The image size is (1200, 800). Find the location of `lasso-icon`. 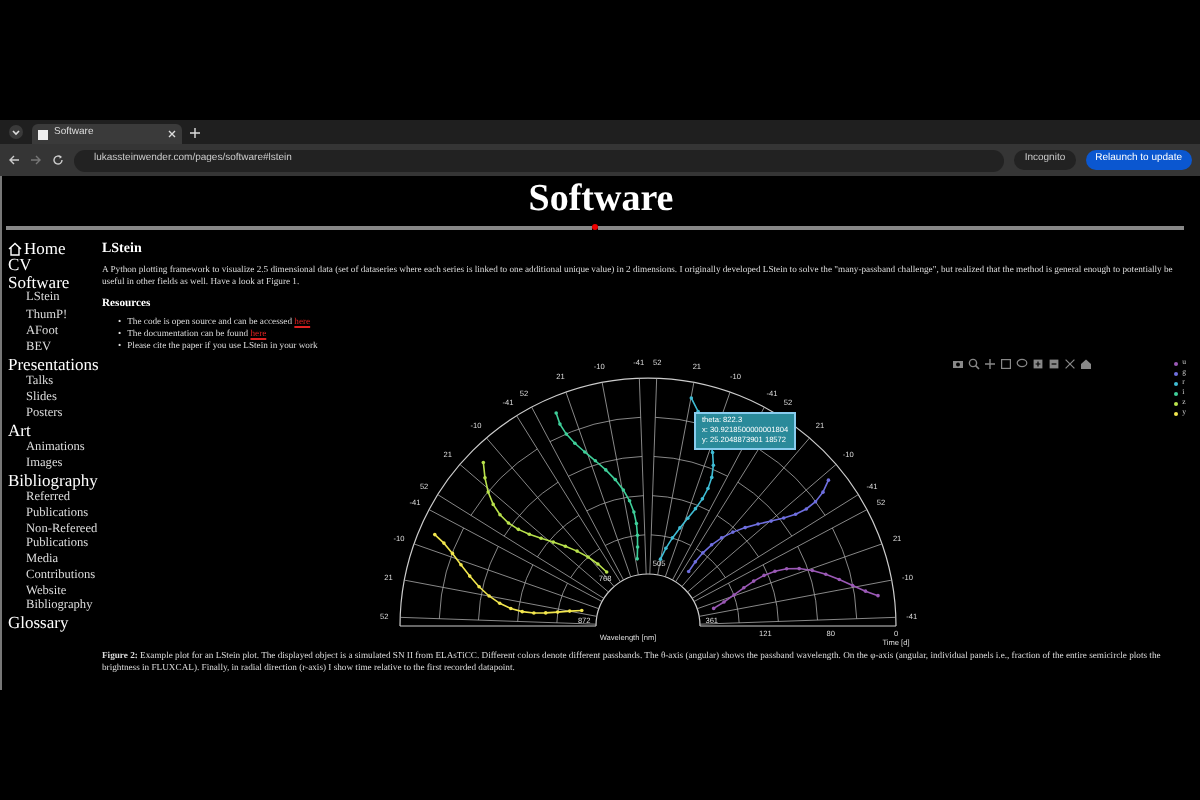

lasso-icon is located at coordinates (1022, 364).